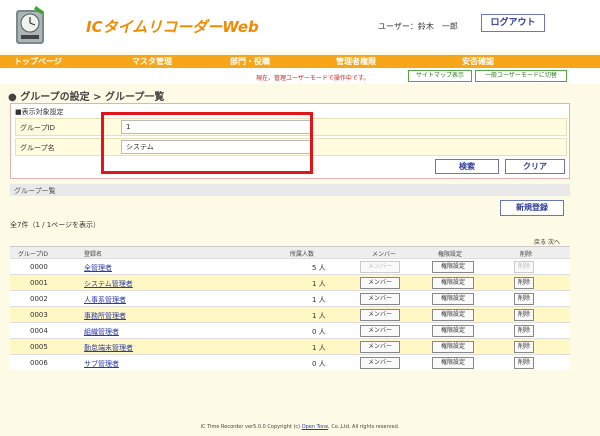 The width and height of the screenshot is (600, 436). What do you see at coordinates (300, 61) in the screenshot?
I see `main-nav: トップページ マスタ管理 部門・役職 管理者権限 安否確認` at bounding box center [300, 61].